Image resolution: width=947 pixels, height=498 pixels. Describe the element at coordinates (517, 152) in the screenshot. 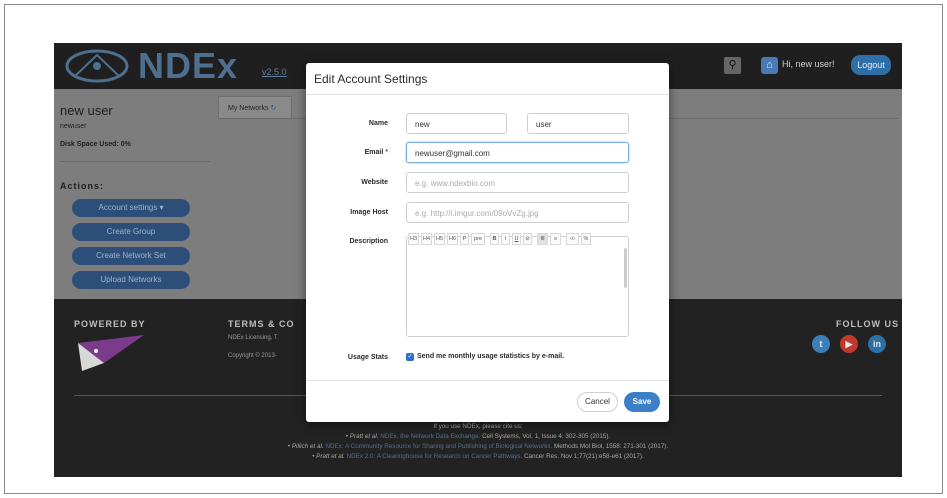

I see `email-input: newuser@gmail.com` at that location.